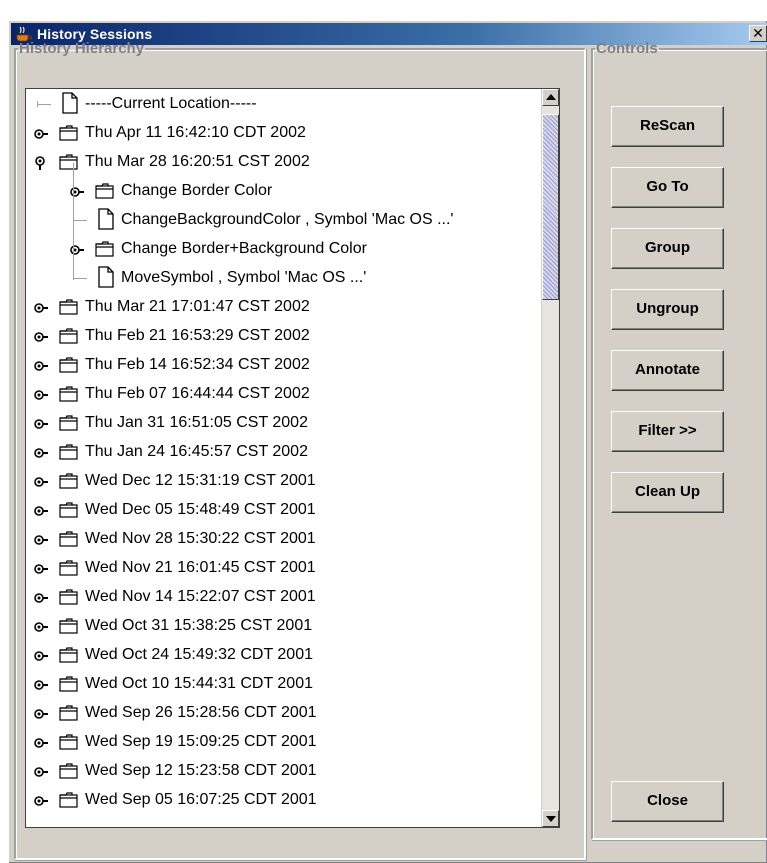  Describe the element at coordinates (284, 104) in the screenshot. I see `tree-item: -----Current Location-----` at that location.